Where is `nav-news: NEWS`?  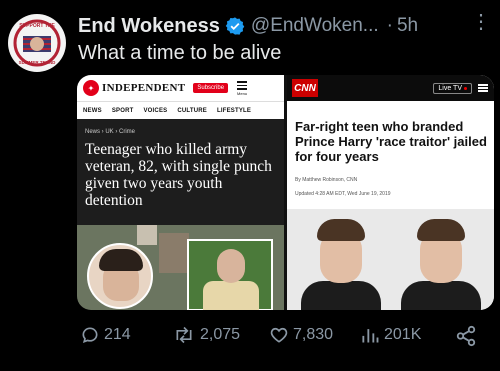
nav-news: NEWS is located at coordinates (92, 110).